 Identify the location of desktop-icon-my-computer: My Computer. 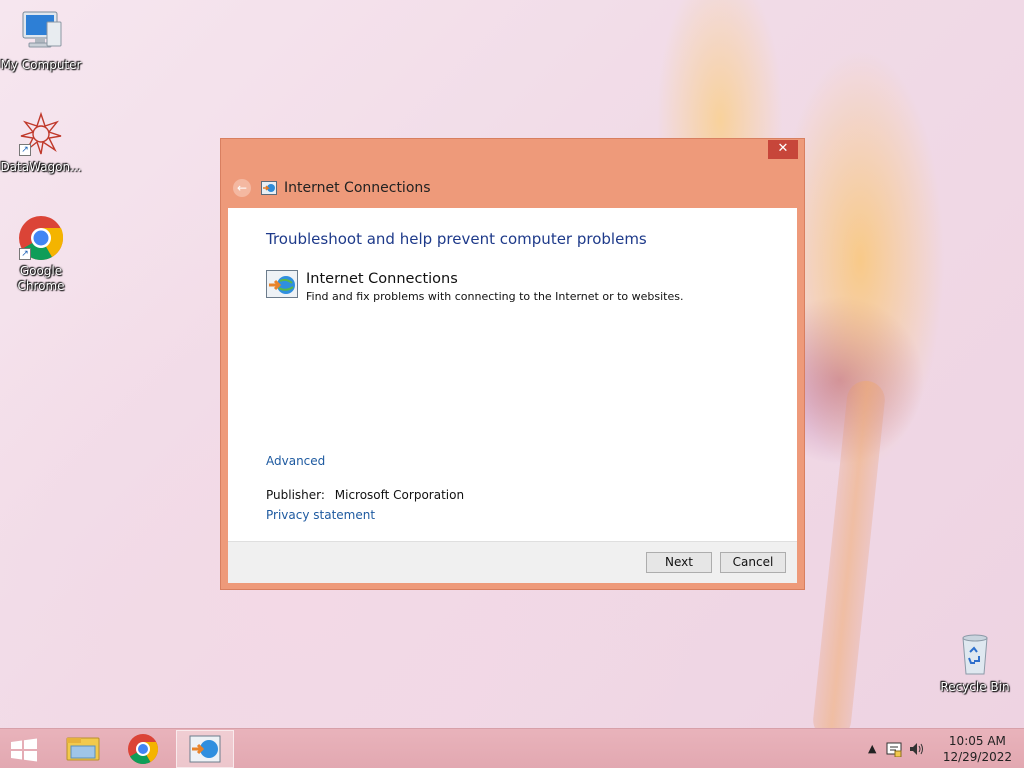
(41, 40).